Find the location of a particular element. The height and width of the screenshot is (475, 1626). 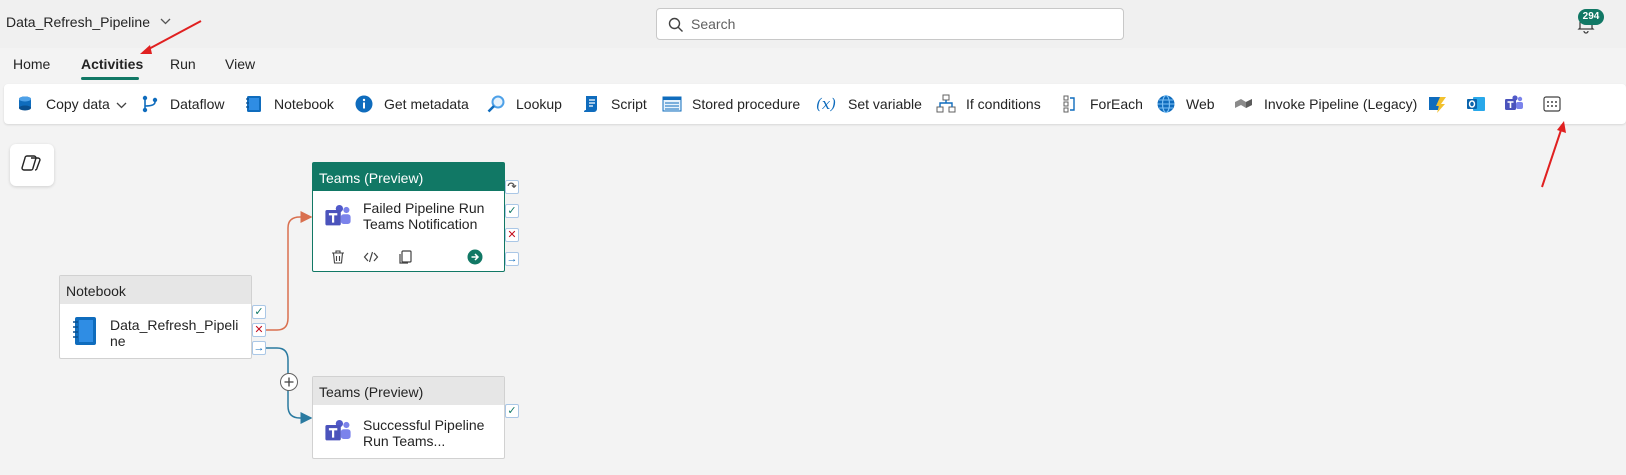

go-to-activity-icon is located at coordinates (475, 257).